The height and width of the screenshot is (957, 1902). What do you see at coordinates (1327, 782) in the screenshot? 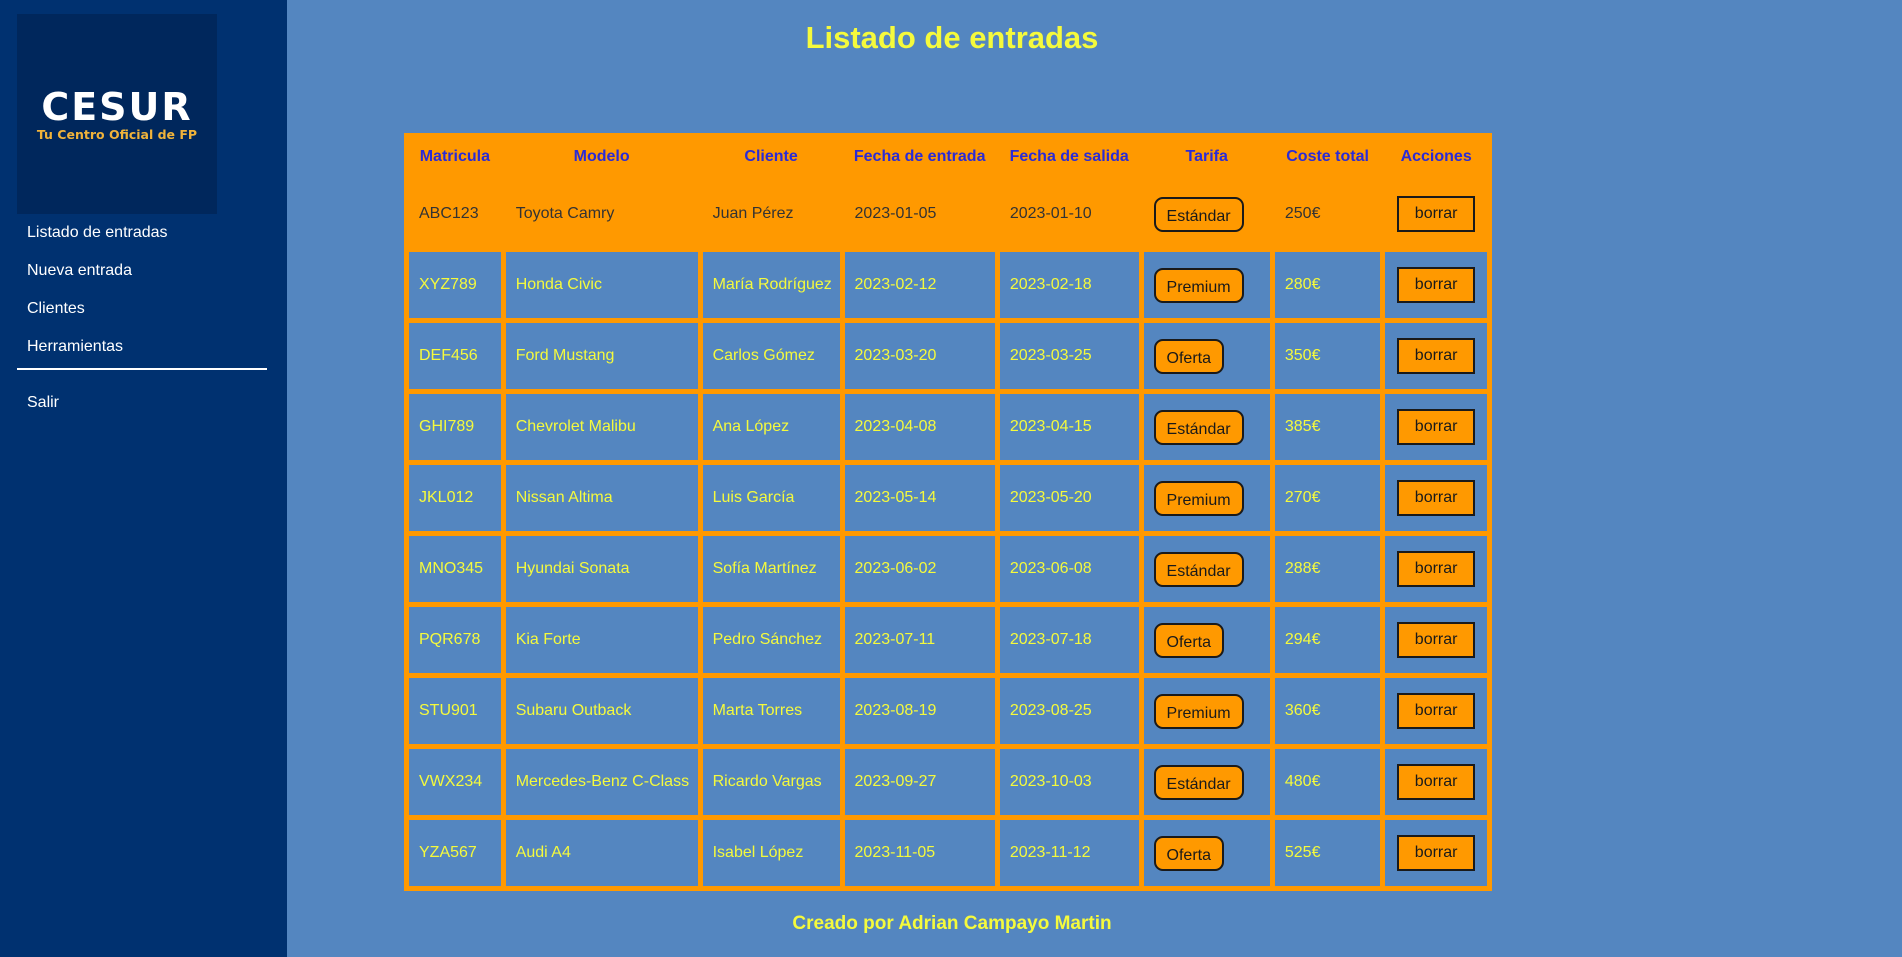
I see `cell-coste: 480€` at bounding box center [1327, 782].